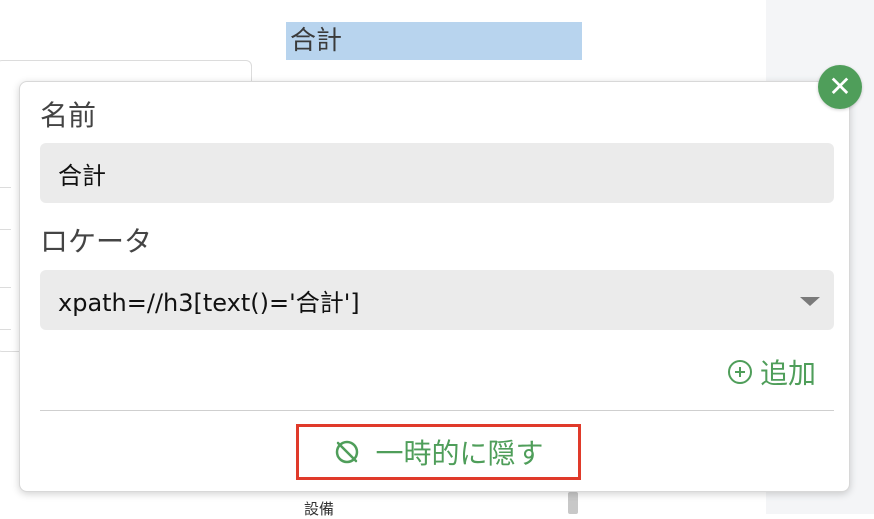  What do you see at coordinates (319, 509) in the screenshot?
I see `background-label: 設備` at bounding box center [319, 509].